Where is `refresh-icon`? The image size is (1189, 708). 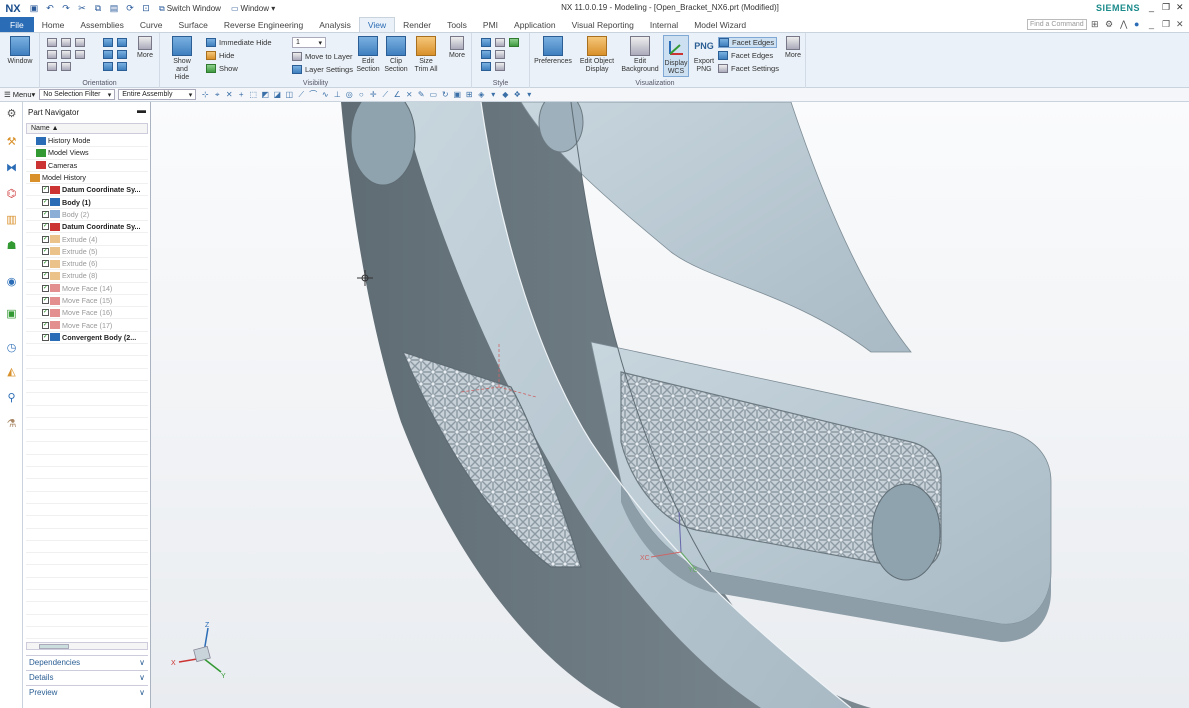
refresh-icon is located at coordinates (122, 66).